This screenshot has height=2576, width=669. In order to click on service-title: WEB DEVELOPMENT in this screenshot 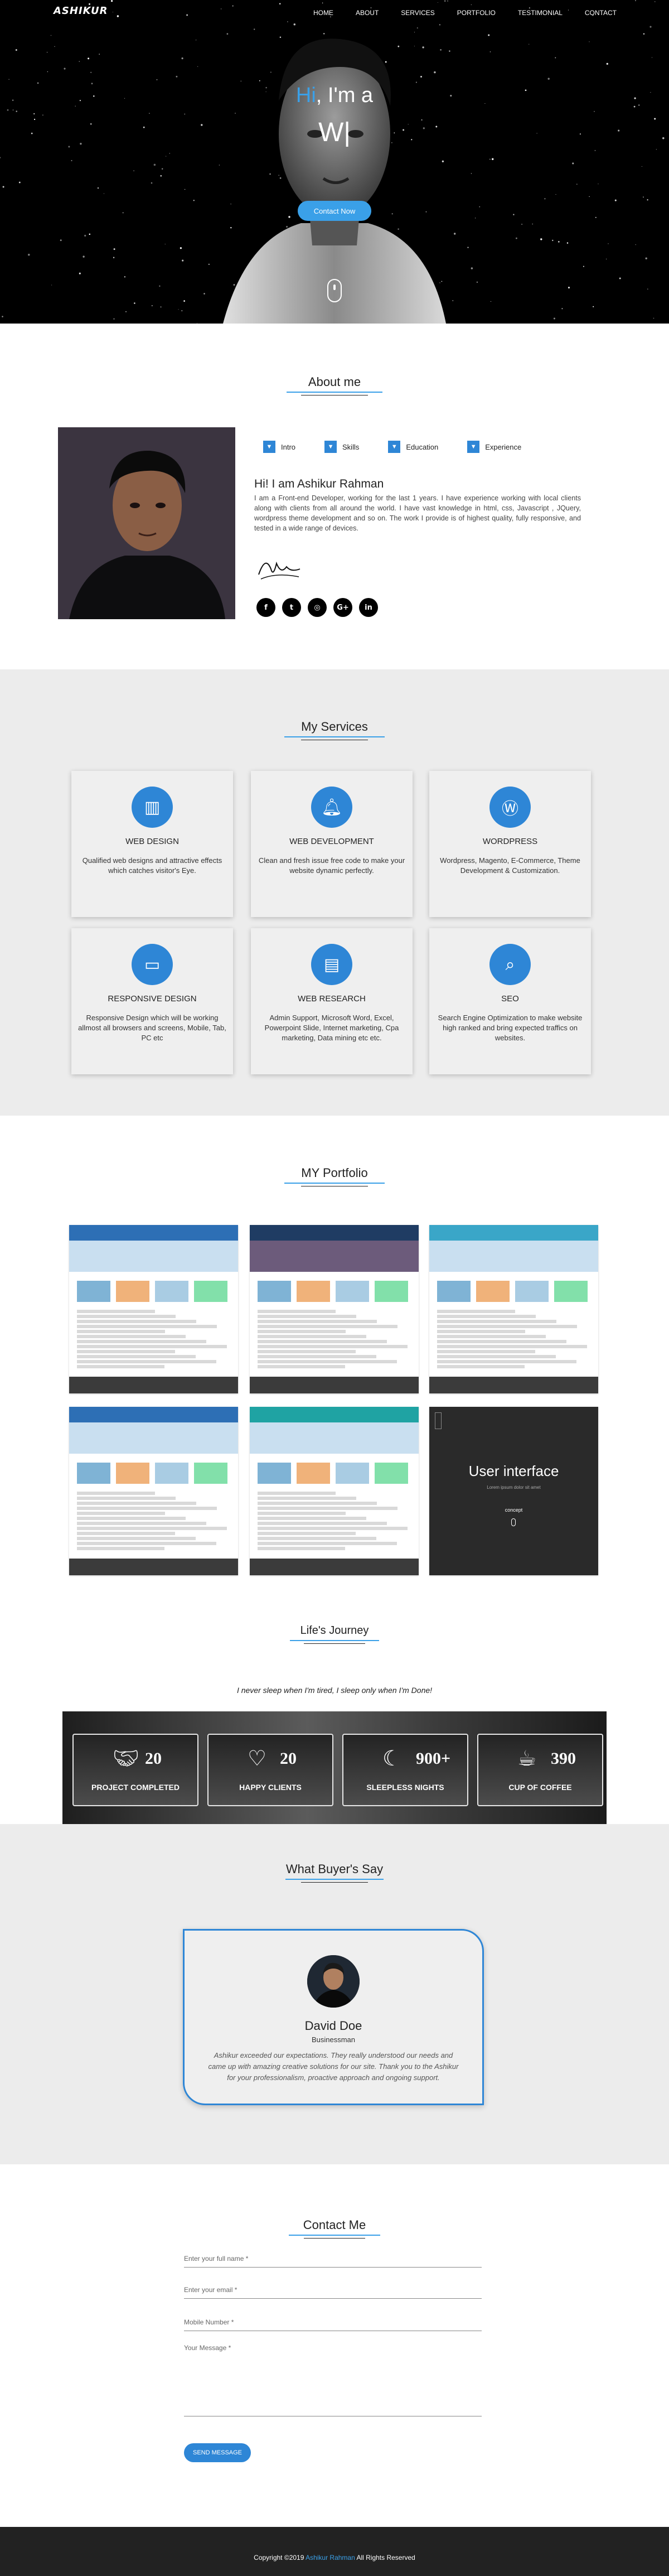, I will do `click(331, 841)`.